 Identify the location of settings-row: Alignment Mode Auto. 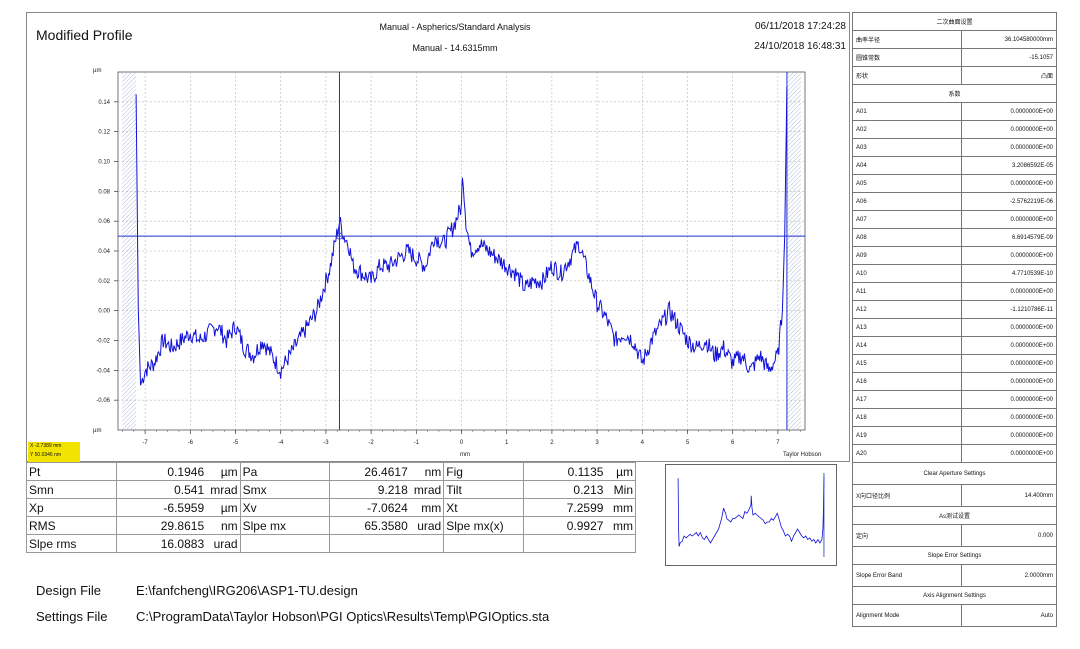
(954, 615).